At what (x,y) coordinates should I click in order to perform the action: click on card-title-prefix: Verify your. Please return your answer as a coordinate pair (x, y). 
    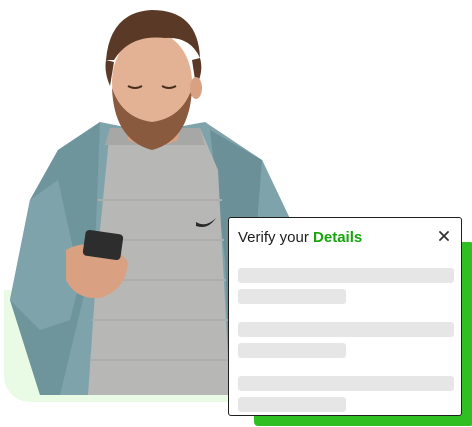
    Looking at the image, I should click on (273, 237).